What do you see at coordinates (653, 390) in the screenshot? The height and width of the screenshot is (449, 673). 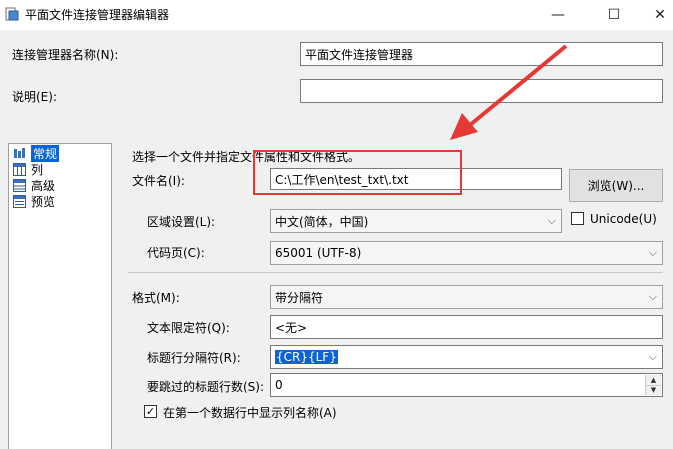 I see `spin-down-icon: ▼` at bounding box center [653, 390].